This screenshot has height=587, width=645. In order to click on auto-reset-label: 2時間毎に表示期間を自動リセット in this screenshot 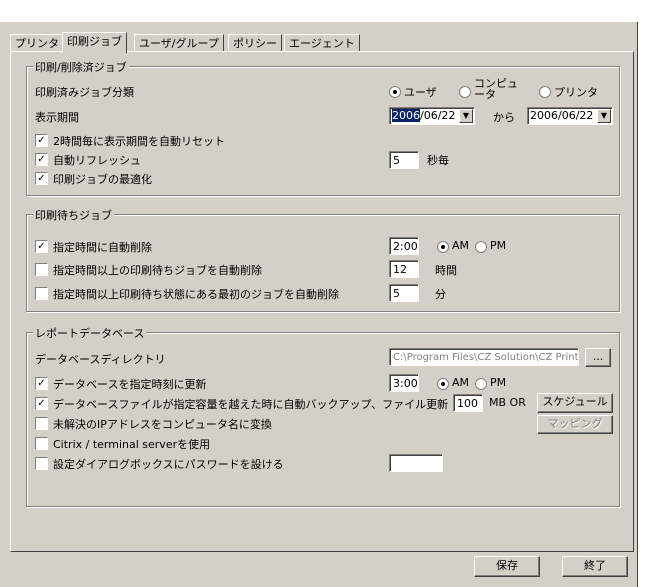, I will do `click(139, 141)`.